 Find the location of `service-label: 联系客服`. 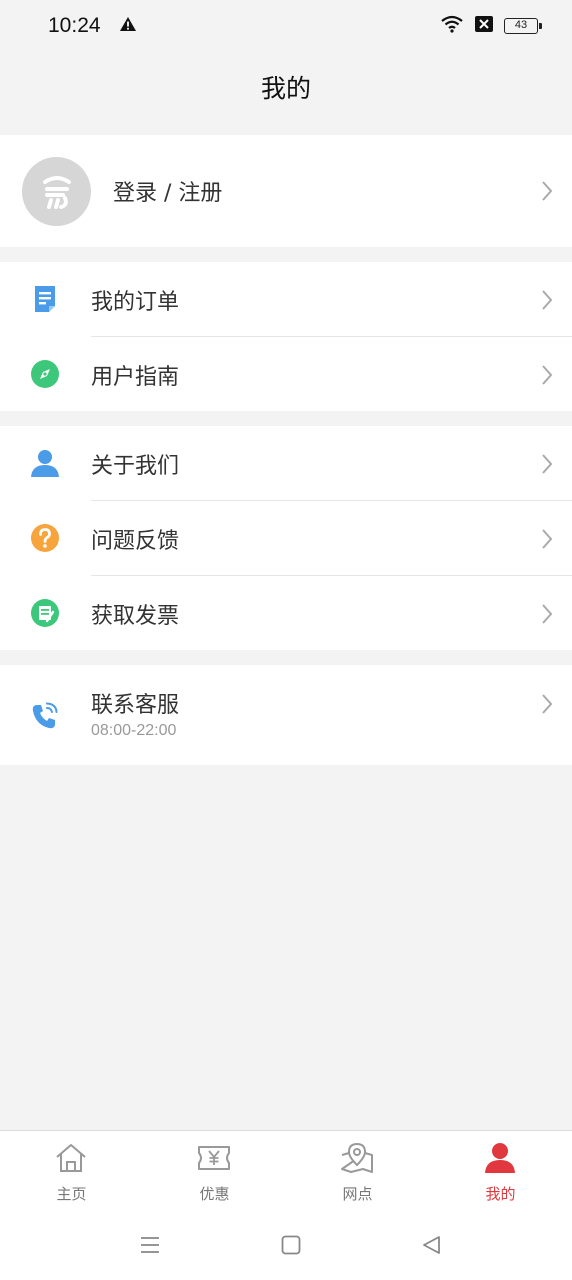

service-label: 联系客服 is located at coordinates (135, 705).